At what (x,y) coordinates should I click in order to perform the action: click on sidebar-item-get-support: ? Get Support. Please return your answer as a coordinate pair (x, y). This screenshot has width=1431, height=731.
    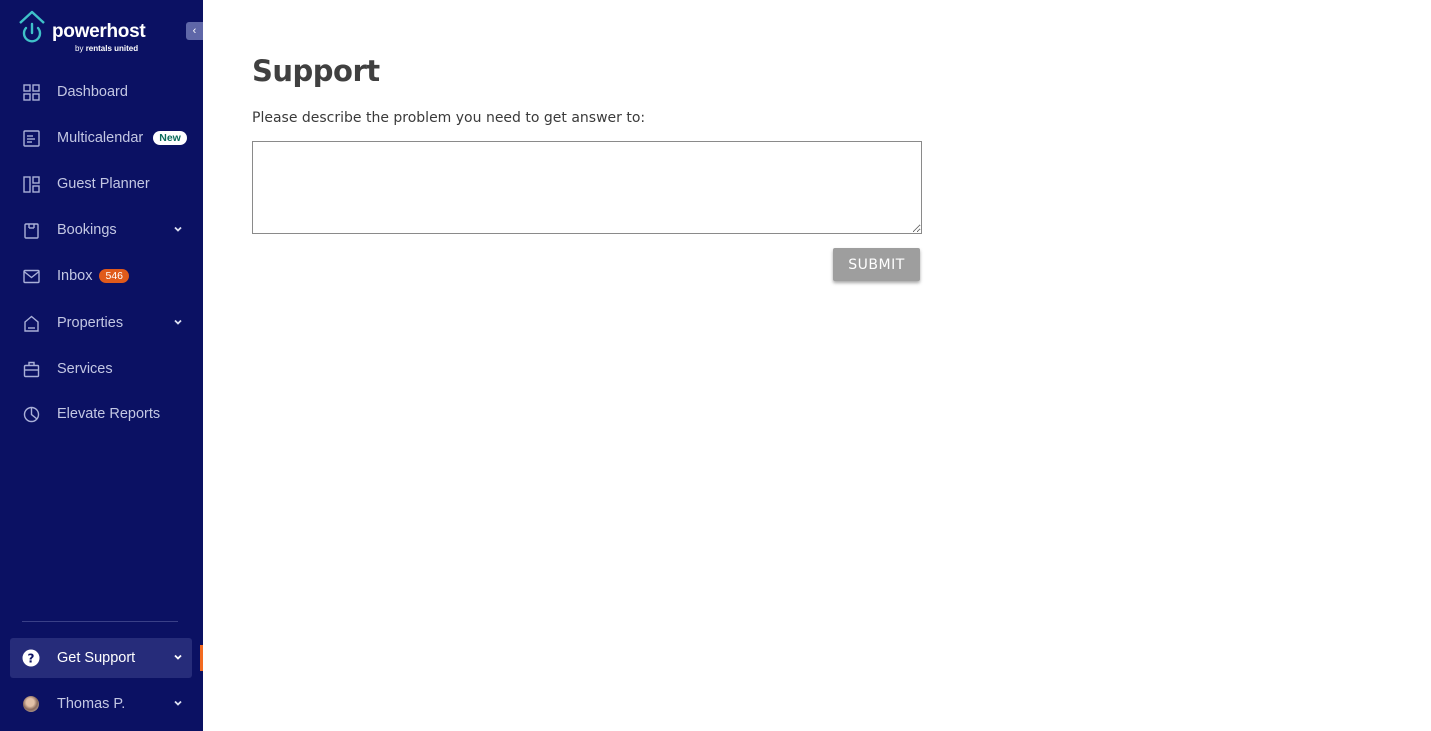
    Looking at the image, I should click on (101, 658).